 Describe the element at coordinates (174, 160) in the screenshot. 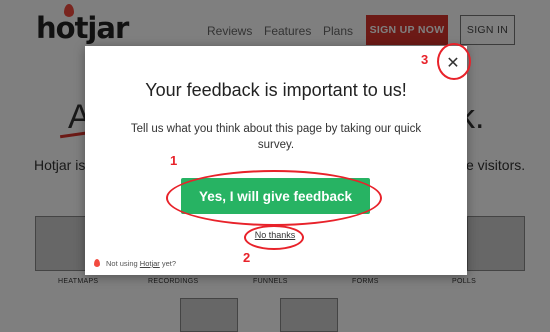

I see `annotation-number-1: 1` at that location.